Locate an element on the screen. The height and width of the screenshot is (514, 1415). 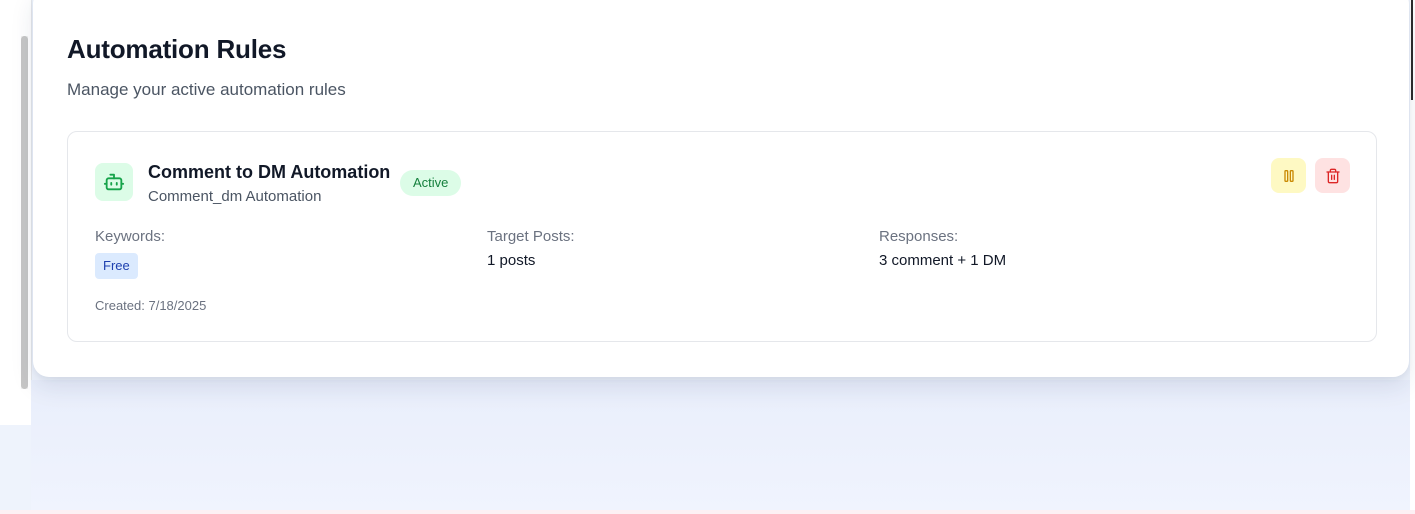
pause-button is located at coordinates (1288, 175).